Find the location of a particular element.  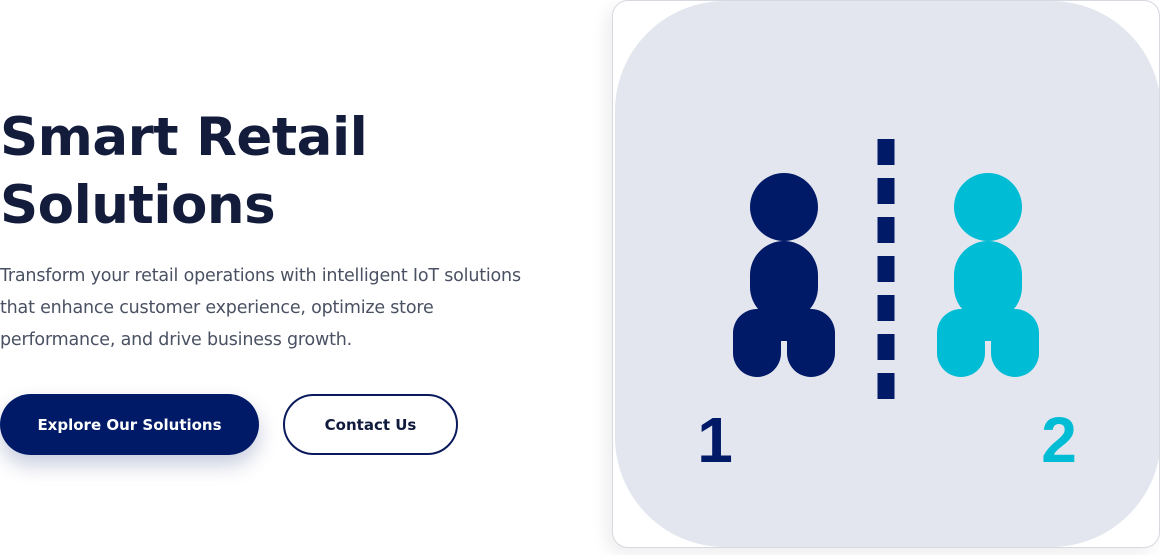

hero-title-line-2: Solutions is located at coordinates (138, 205).